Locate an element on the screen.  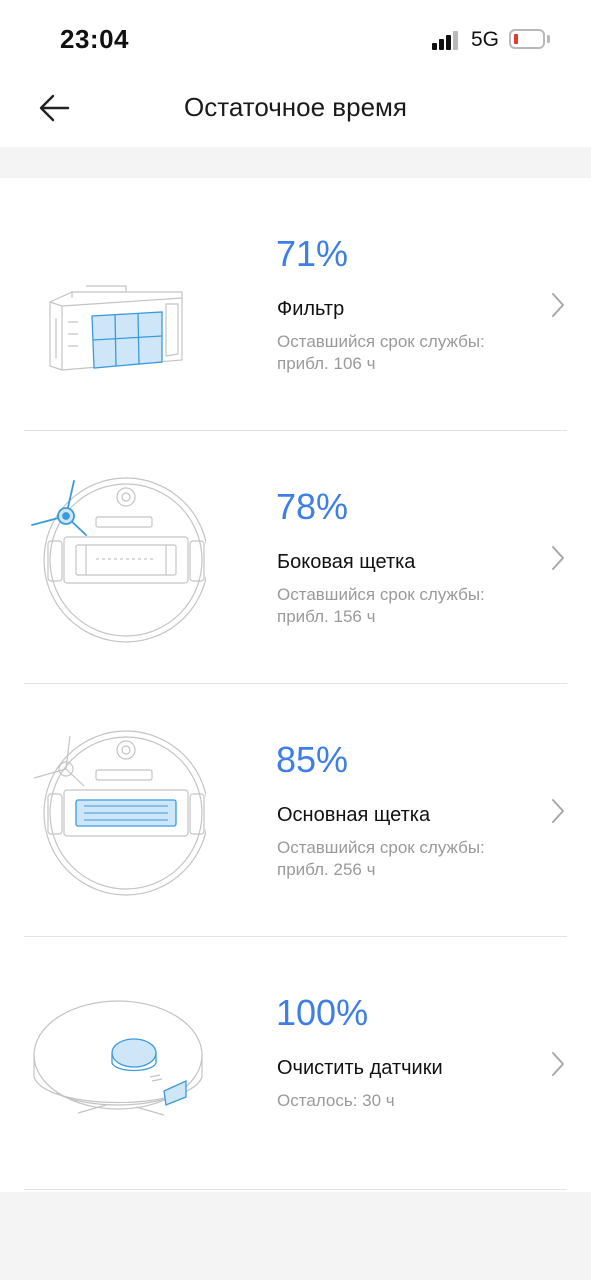
percent-value: 71% is located at coordinates (312, 253).